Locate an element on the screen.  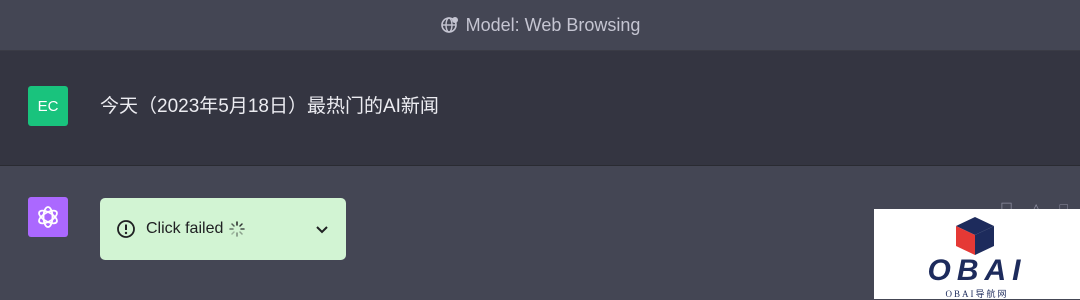
globe-plugin-icon is located at coordinates (449, 25).